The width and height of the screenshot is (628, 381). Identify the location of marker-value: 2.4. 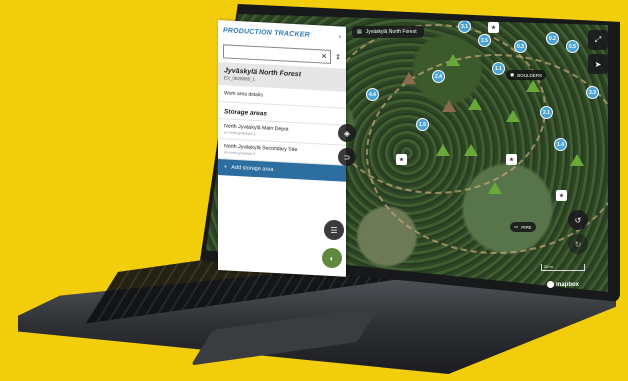
(438, 76).